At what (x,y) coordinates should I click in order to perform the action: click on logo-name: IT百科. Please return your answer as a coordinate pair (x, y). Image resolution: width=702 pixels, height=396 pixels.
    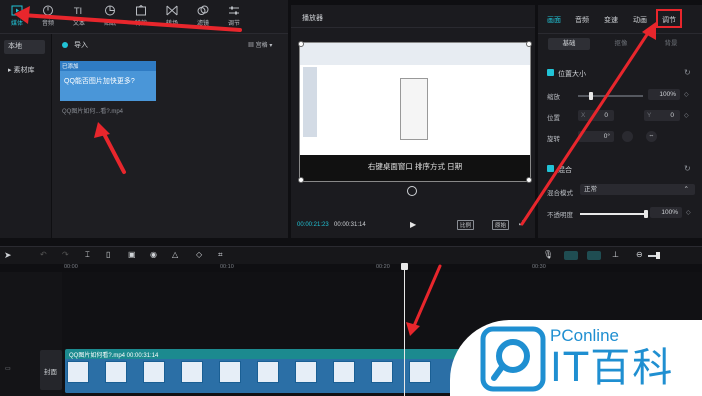
    Looking at the image, I should click on (612, 368).